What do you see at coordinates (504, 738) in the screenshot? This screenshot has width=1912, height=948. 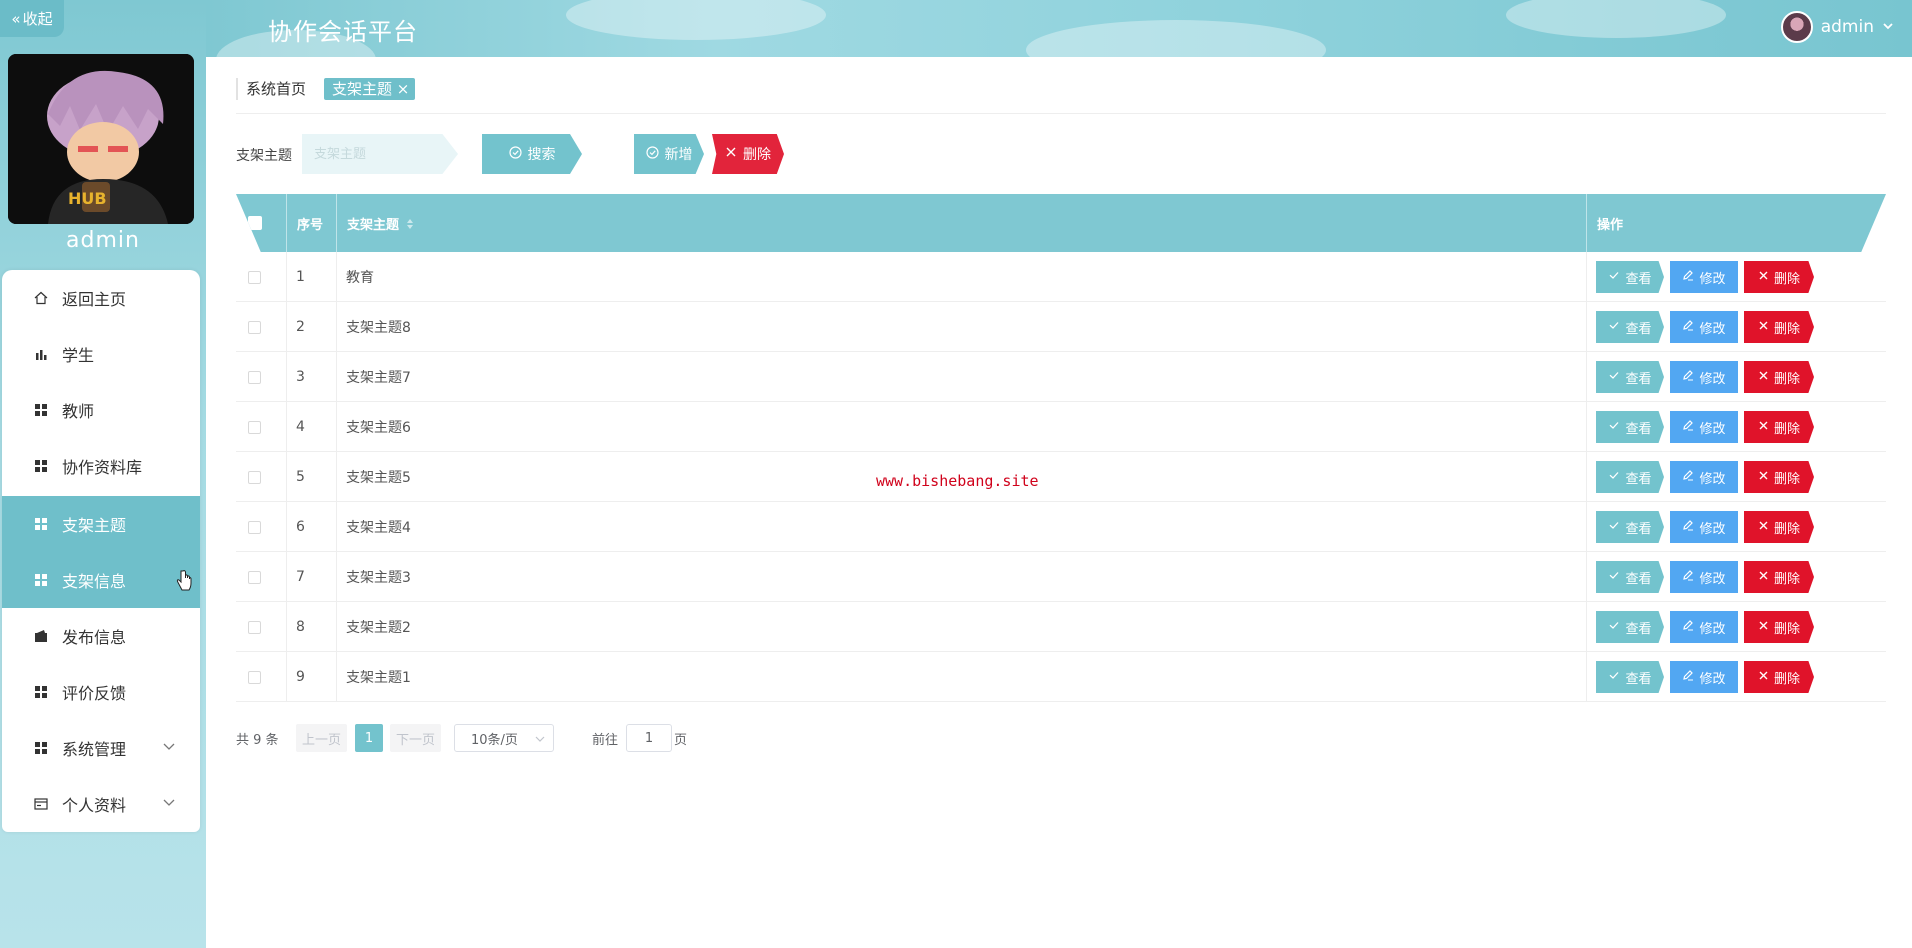 I see `page-size-select: 10条/页` at bounding box center [504, 738].